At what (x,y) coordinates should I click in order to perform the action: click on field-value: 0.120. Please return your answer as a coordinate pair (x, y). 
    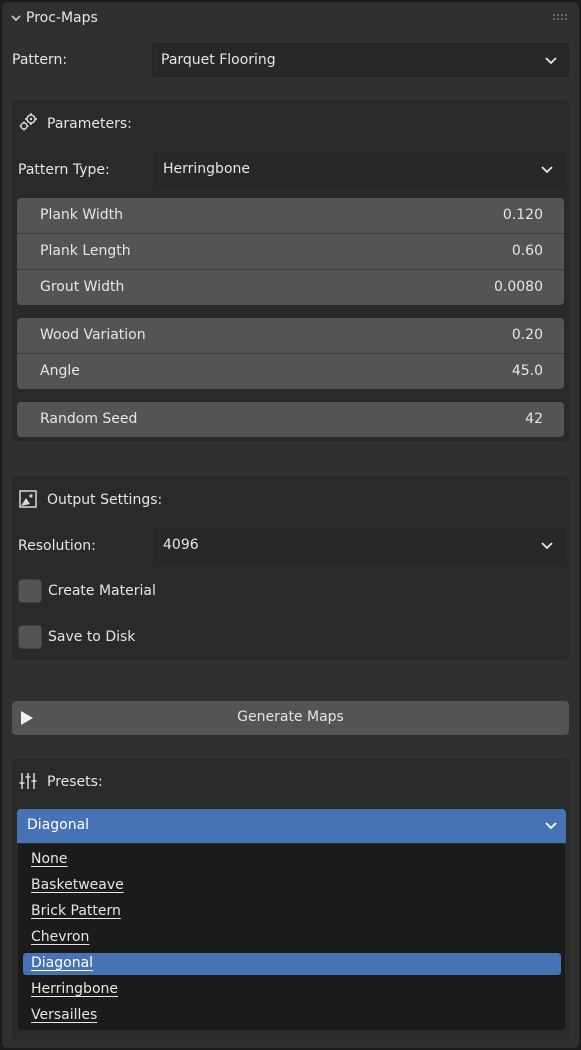
    Looking at the image, I should click on (522, 215).